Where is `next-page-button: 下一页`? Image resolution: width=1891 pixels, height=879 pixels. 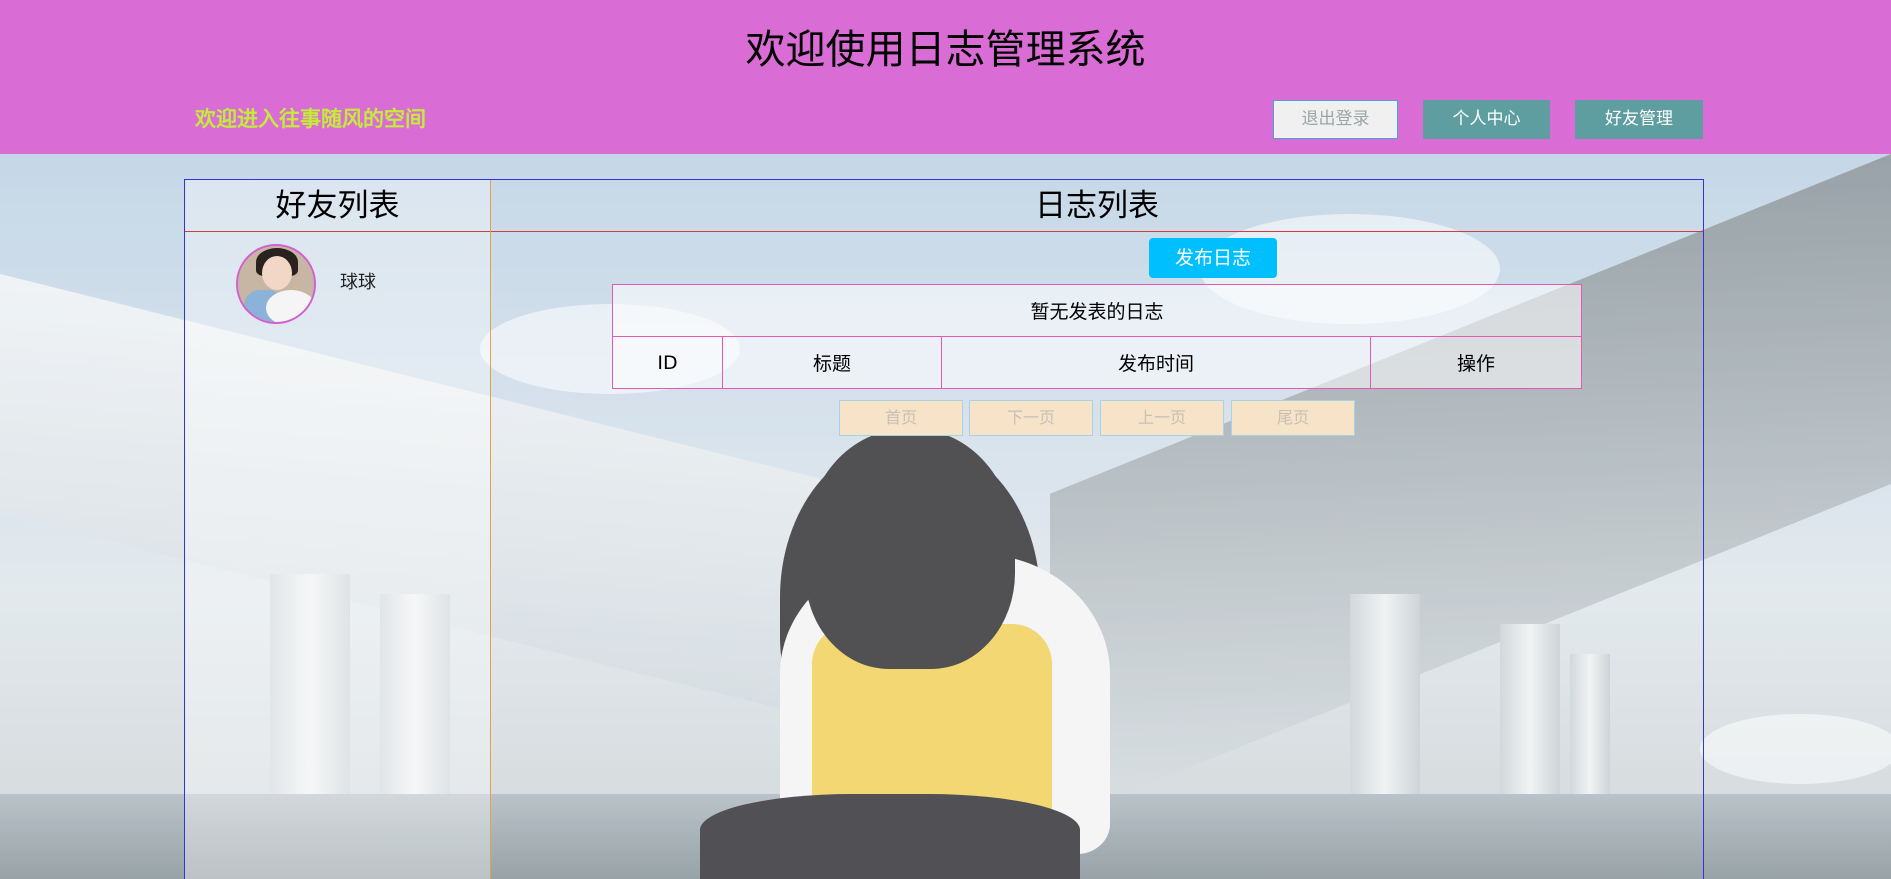
next-page-button: 下一页 is located at coordinates (1031, 418).